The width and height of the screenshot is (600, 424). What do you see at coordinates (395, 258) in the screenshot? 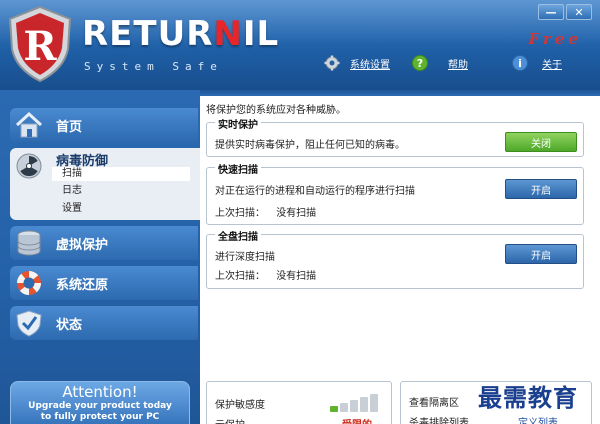
I see `full-scan-section: 全盘扫描 进行深度扫描 上次扫描： 没有扫描 开启` at bounding box center [395, 258].